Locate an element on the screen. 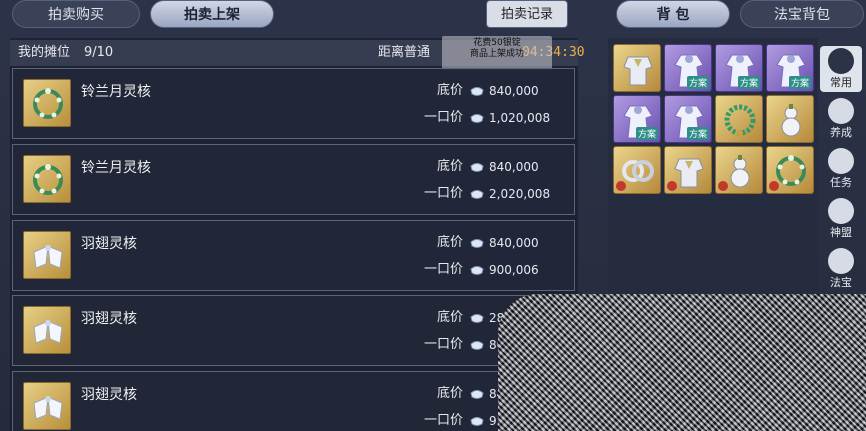 Image resolution: width=866 pixels, height=431 pixels. listing-row: 铃兰月灵核 底价 840,000 一口价 1,020,008 is located at coordinates (293, 103).